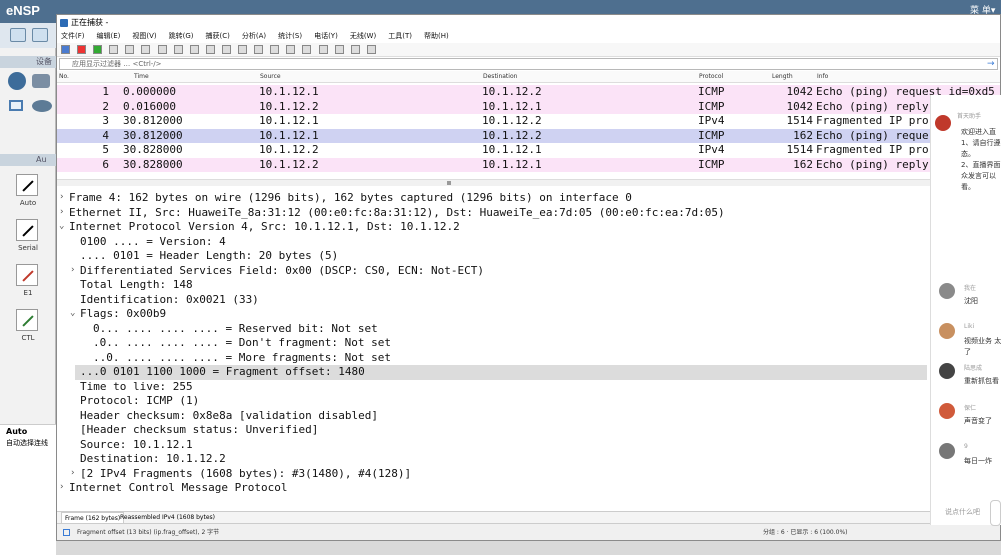 The height and width of the screenshot is (555, 1001). I want to click on restart-capture-icon, so click(98, 49).